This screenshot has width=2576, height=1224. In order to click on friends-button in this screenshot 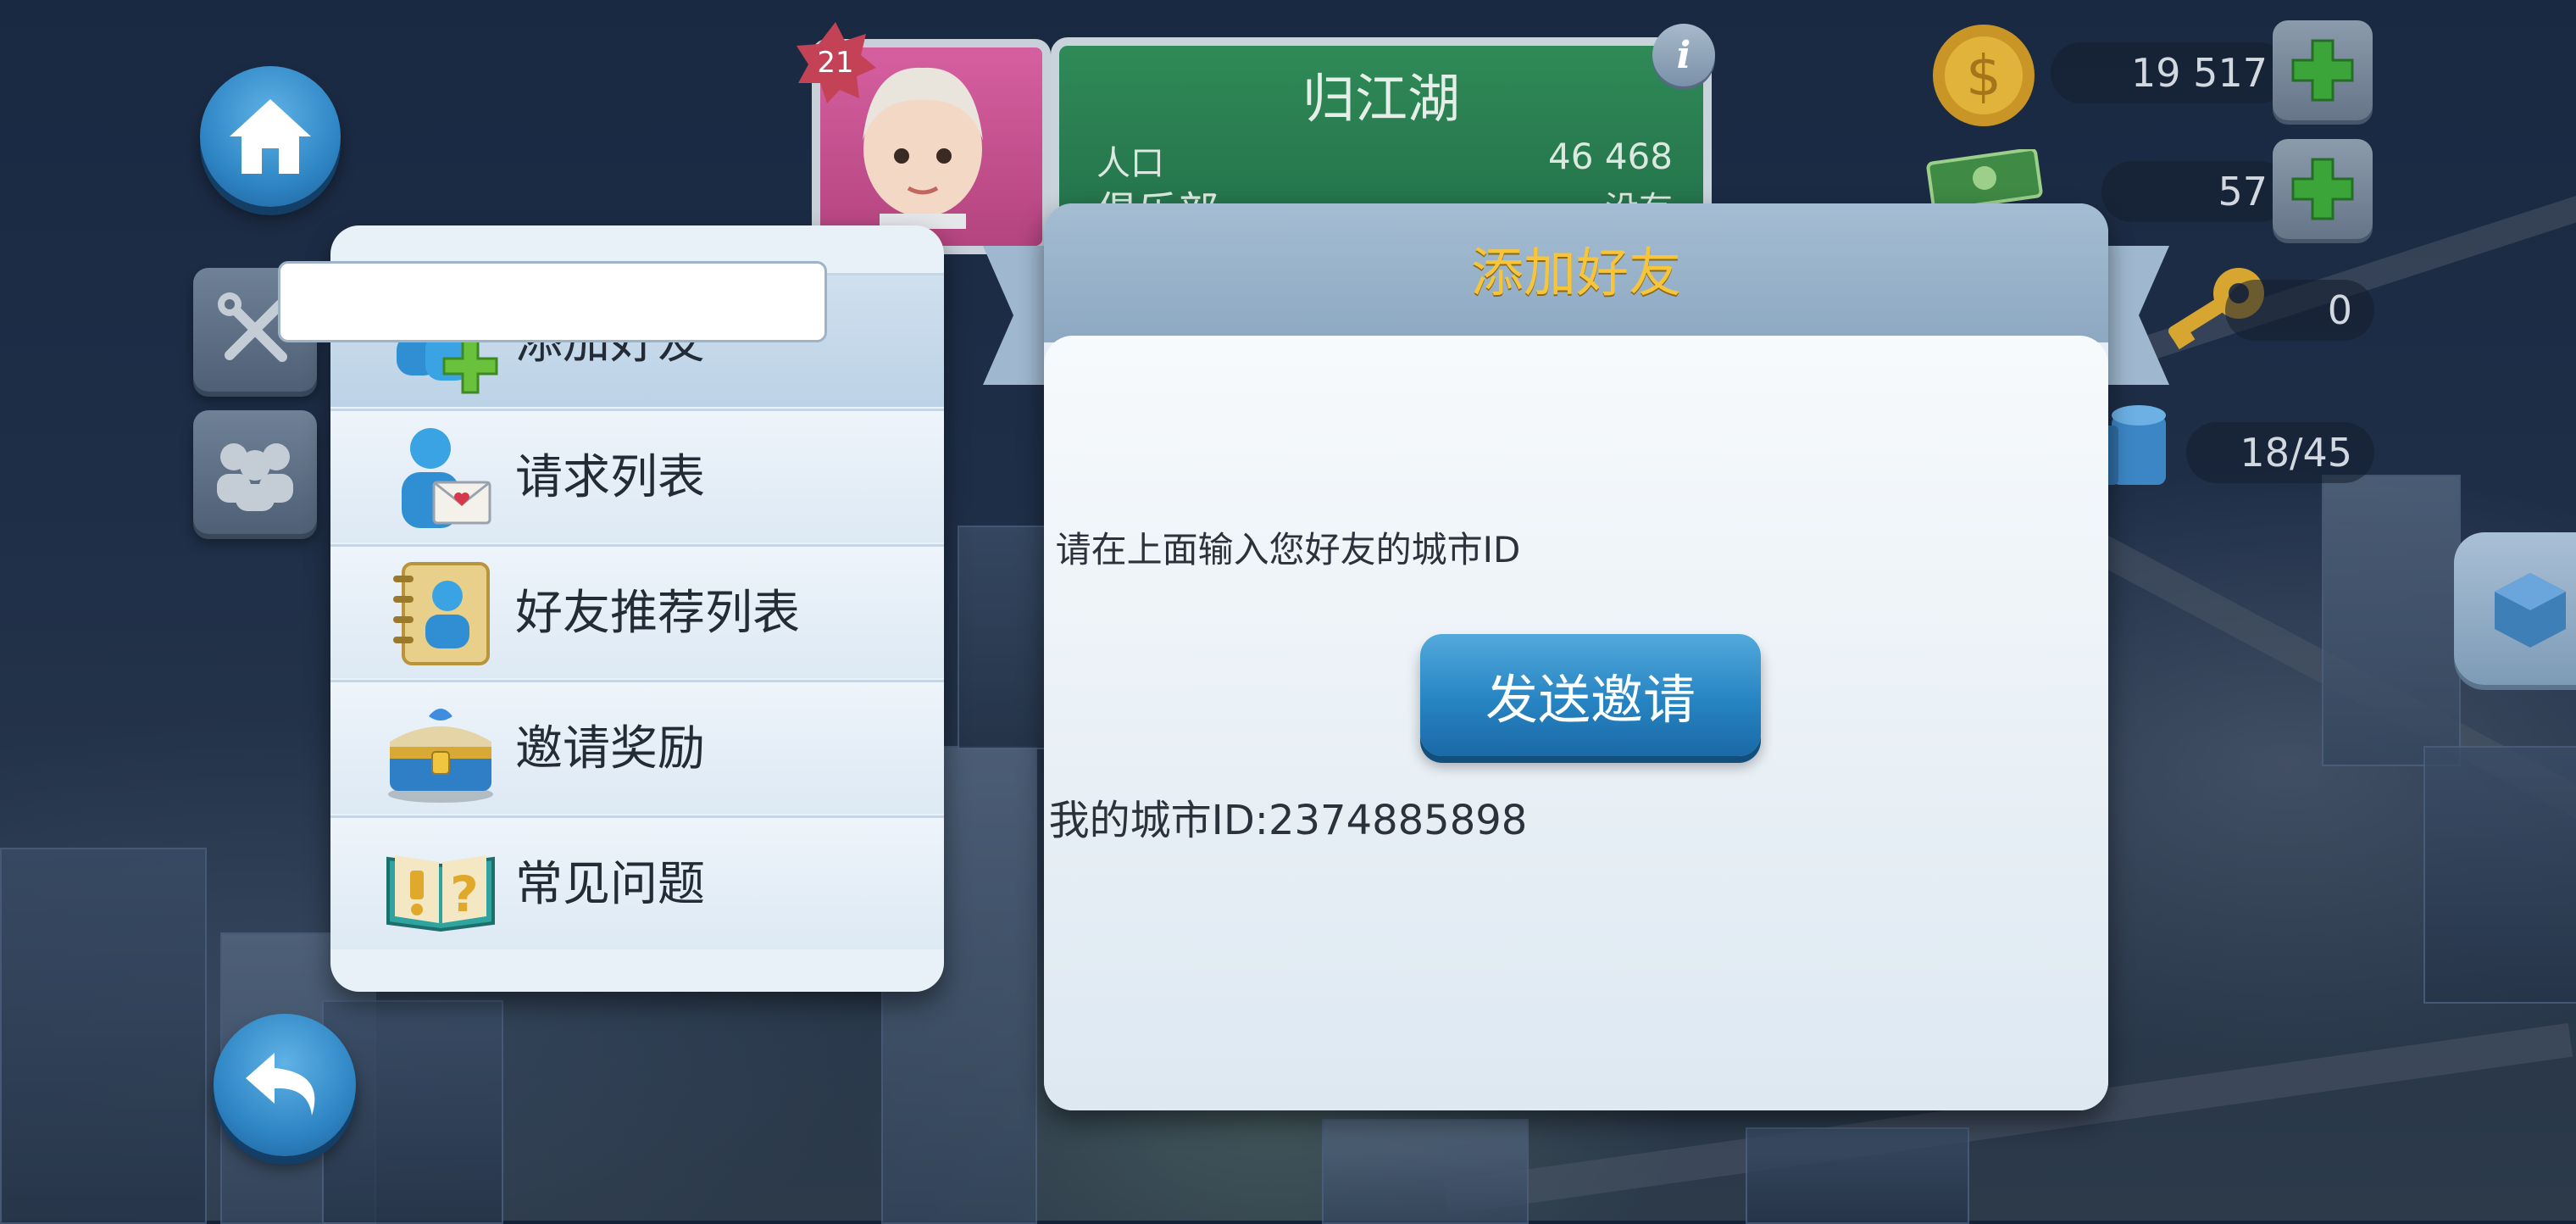, I will do `click(255, 472)`.